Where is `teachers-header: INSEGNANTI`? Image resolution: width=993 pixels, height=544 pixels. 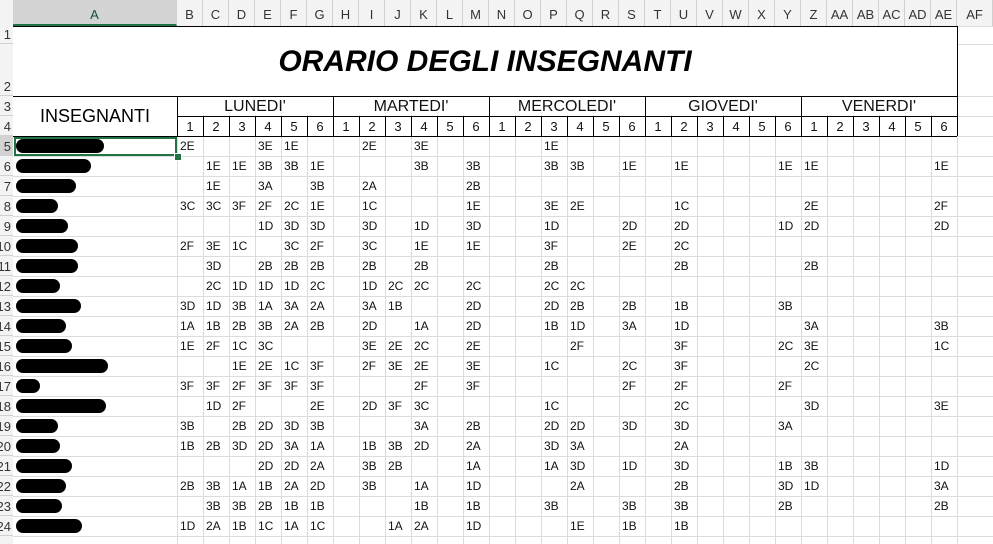 teachers-header: INSEGNANTI is located at coordinates (95, 116).